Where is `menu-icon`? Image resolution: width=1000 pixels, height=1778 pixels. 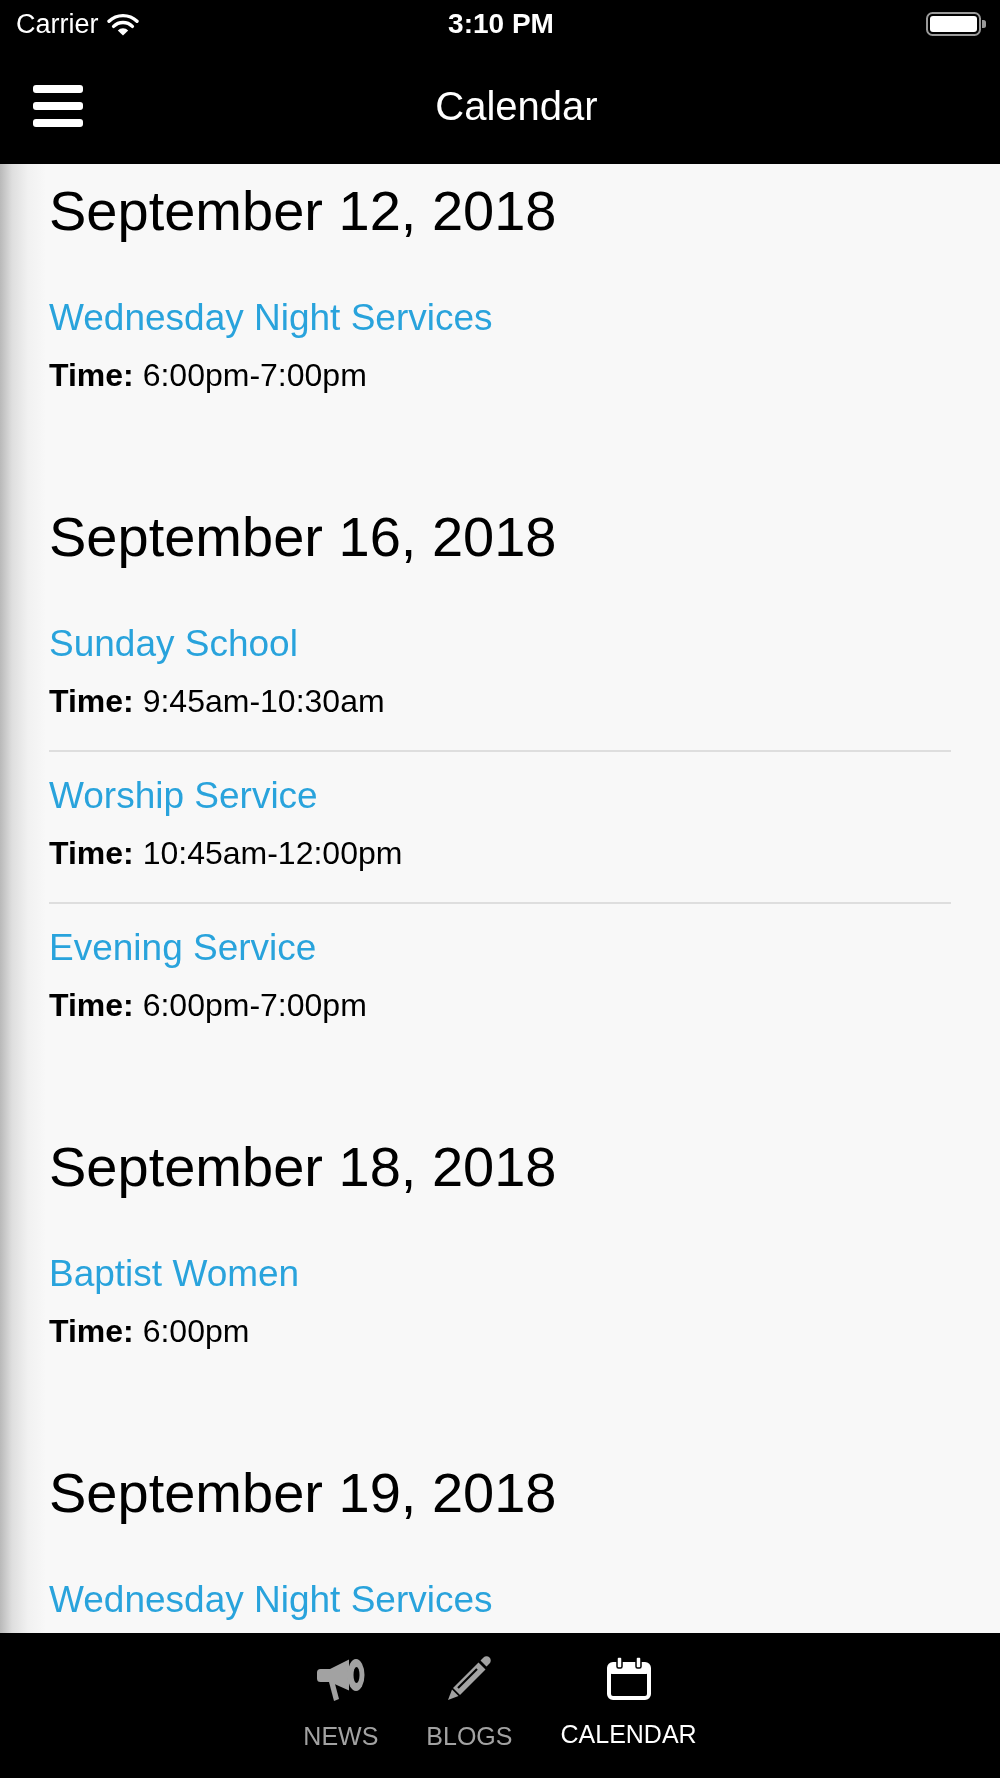 menu-icon is located at coordinates (58, 106).